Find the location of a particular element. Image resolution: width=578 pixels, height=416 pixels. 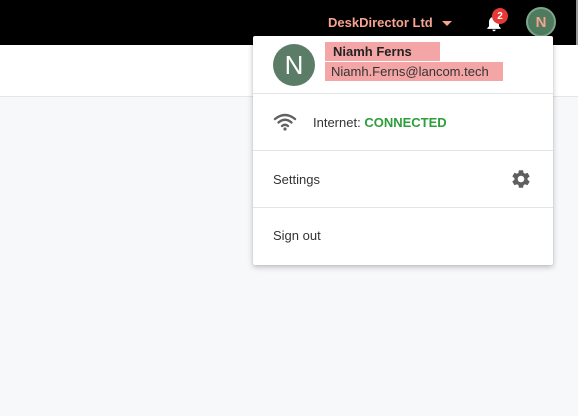

user-name: Niamh Ferns is located at coordinates (382, 51).